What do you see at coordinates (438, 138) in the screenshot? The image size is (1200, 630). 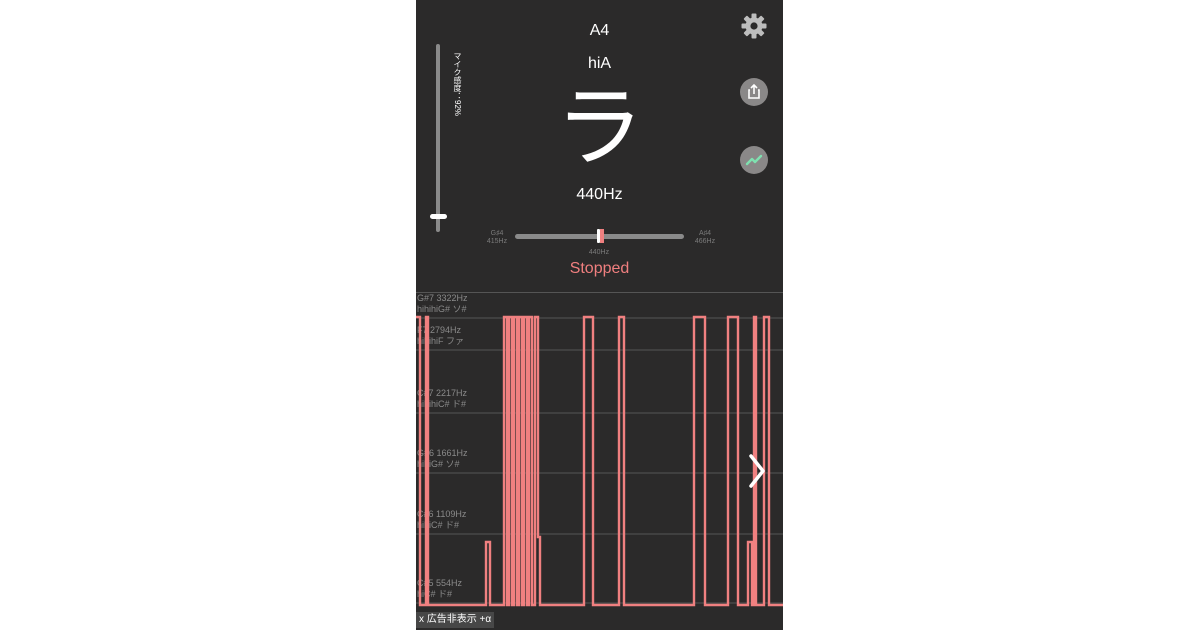 I see `mic-sensitivity-track` at bounding box center [438, 138].